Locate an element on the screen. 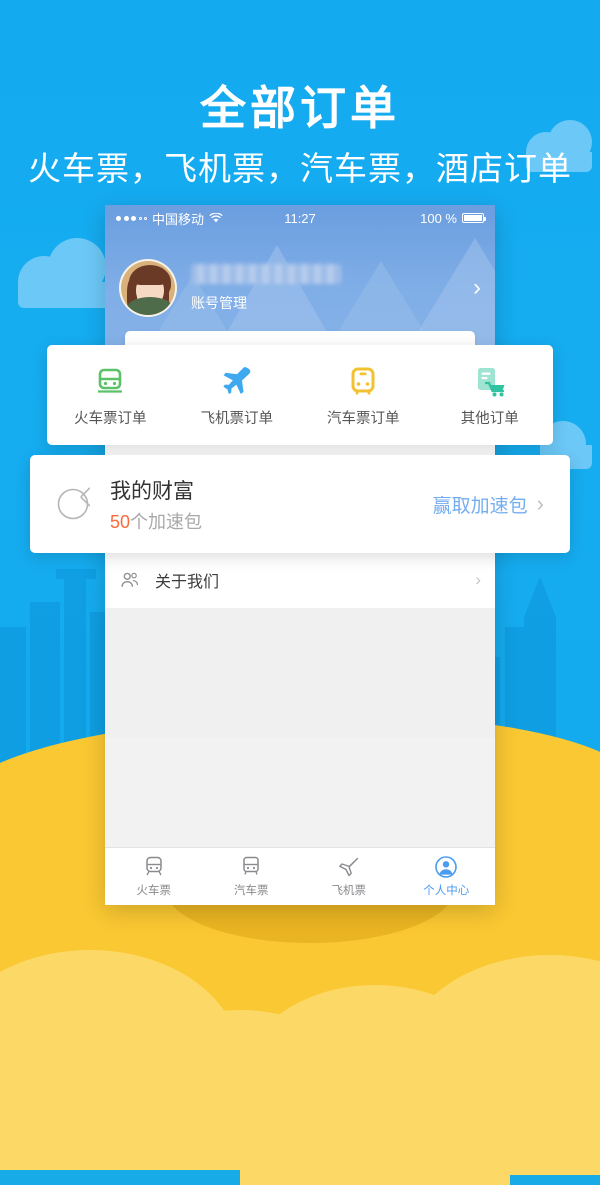 The height and width of the screenshot is (1185, 600). order-type-other: 其他订单 is located at coordinates (490, 395).